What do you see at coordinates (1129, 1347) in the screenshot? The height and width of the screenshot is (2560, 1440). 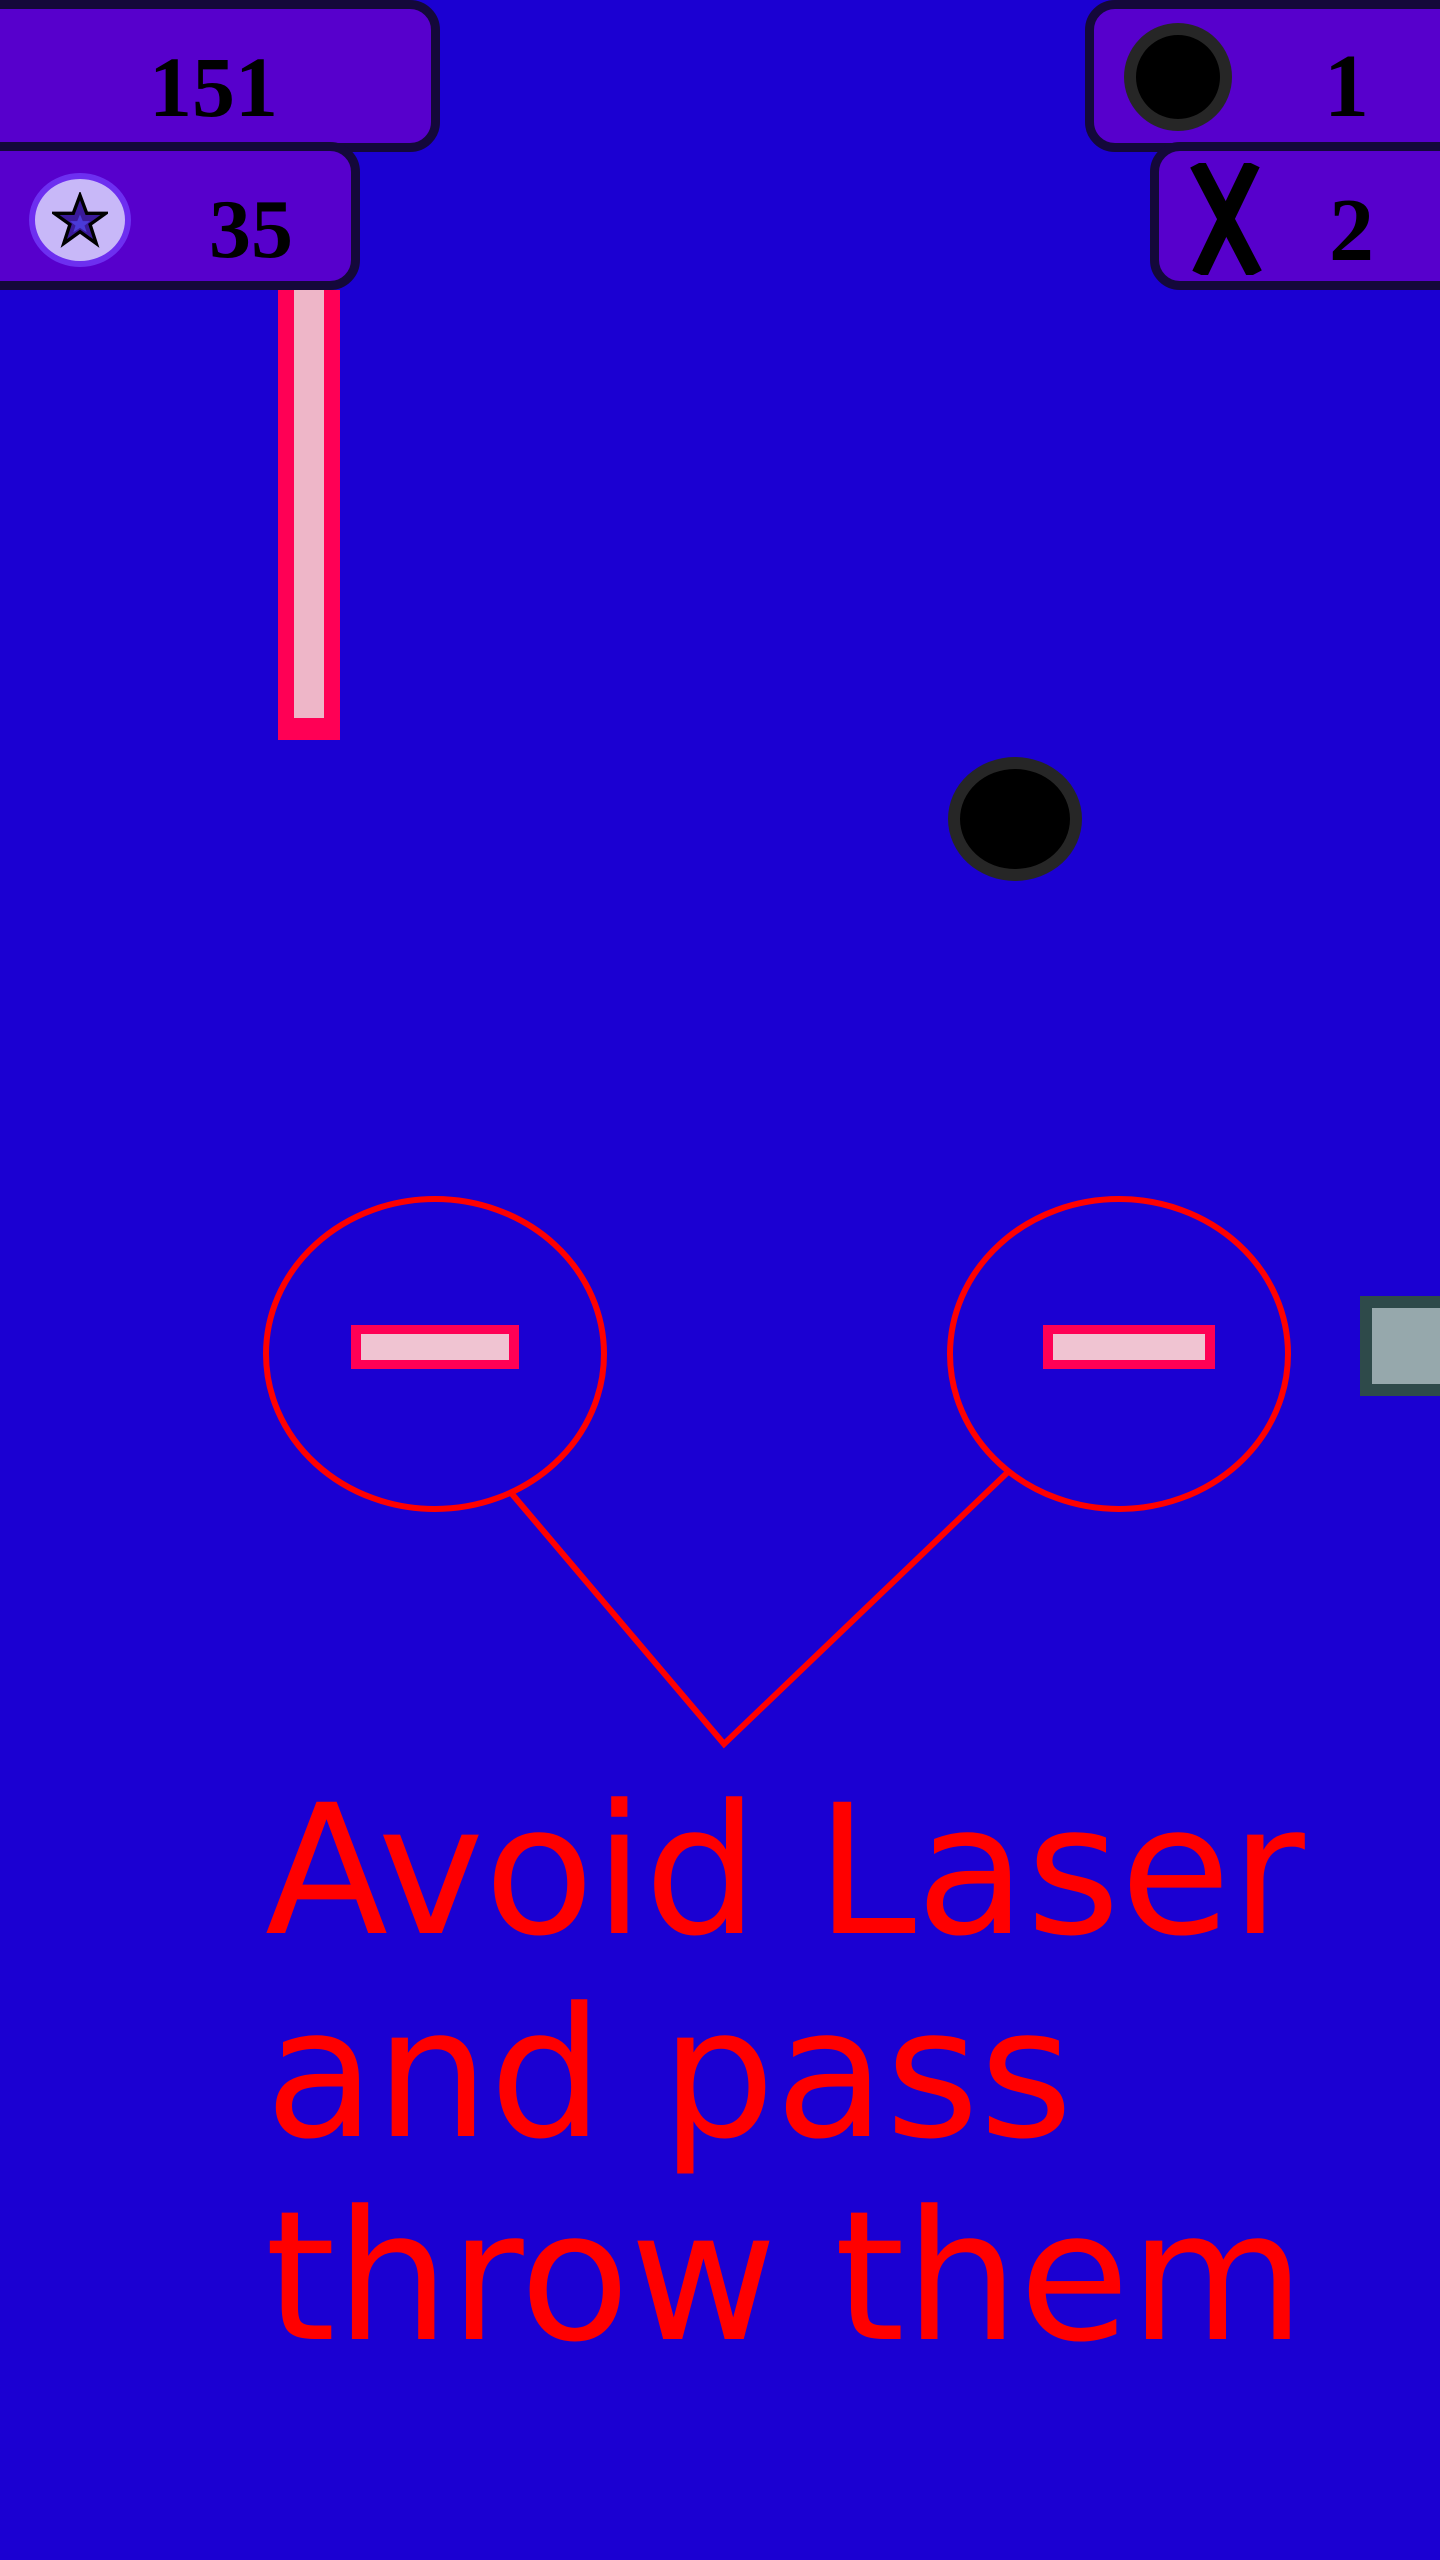 I see `laser-obstacle-right` at bounding box center [1129, 1347].